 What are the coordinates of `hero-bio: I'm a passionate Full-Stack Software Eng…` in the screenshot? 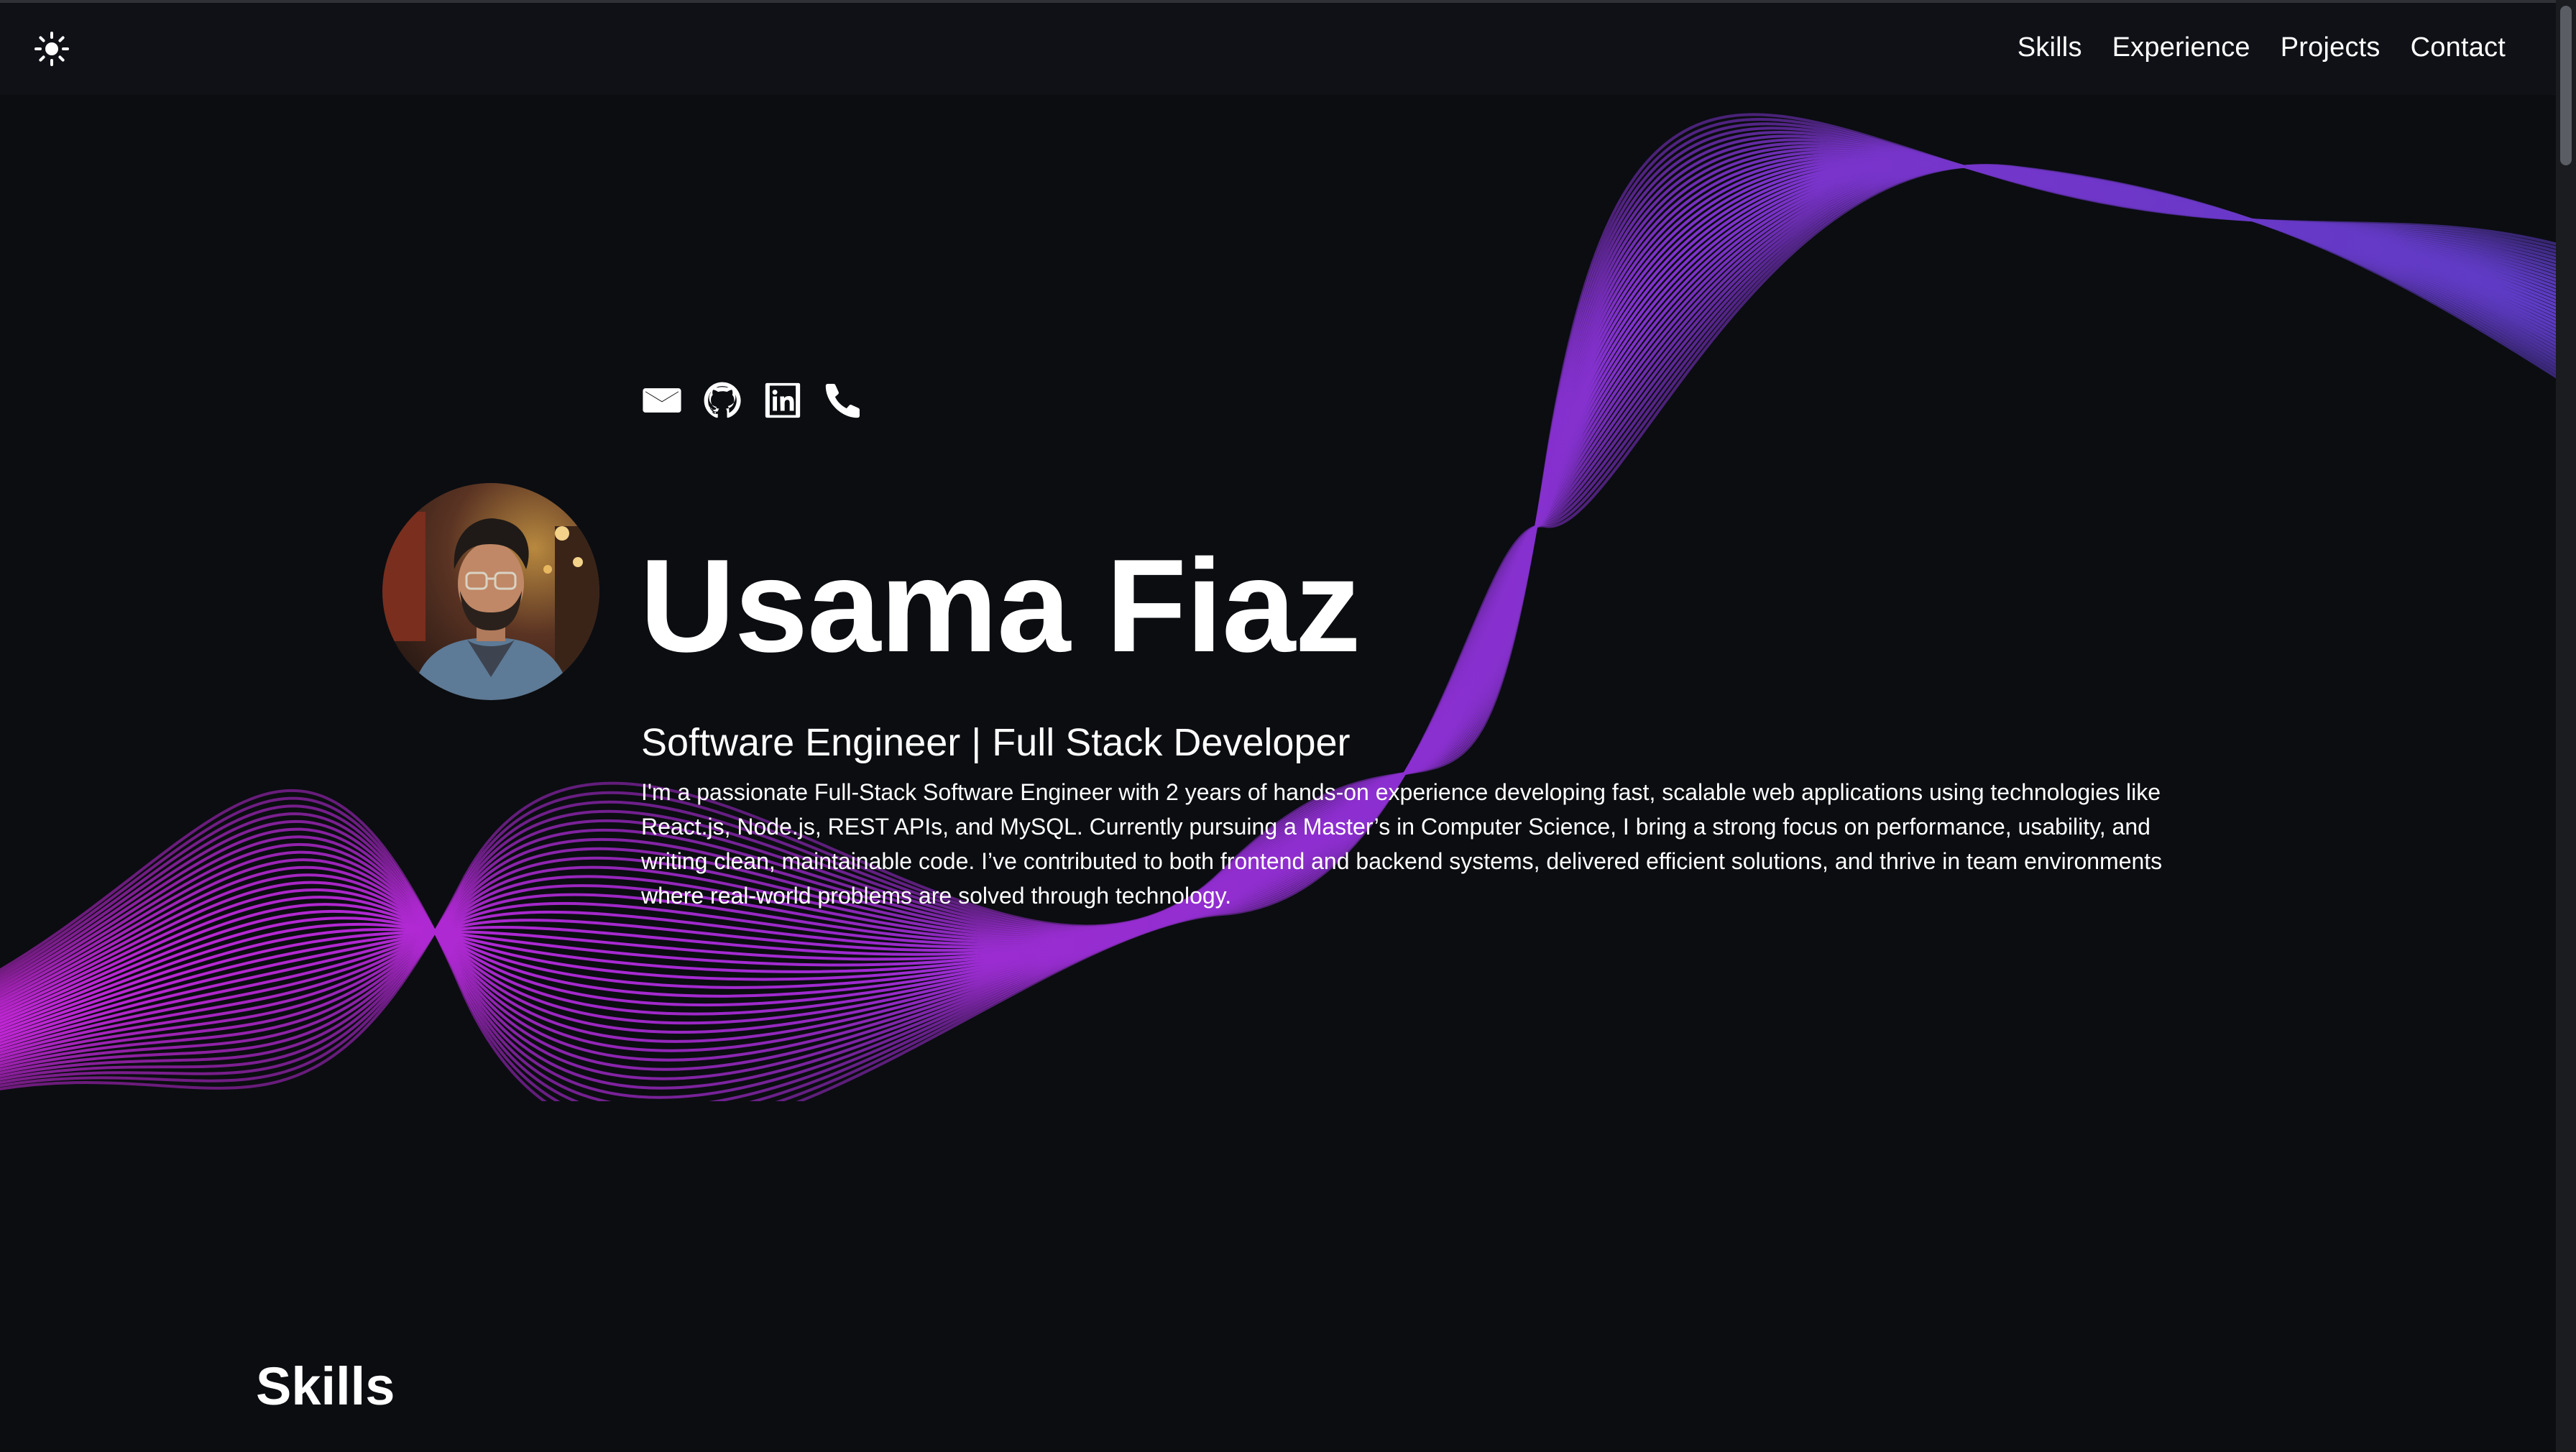 It's located at (1402, 844).